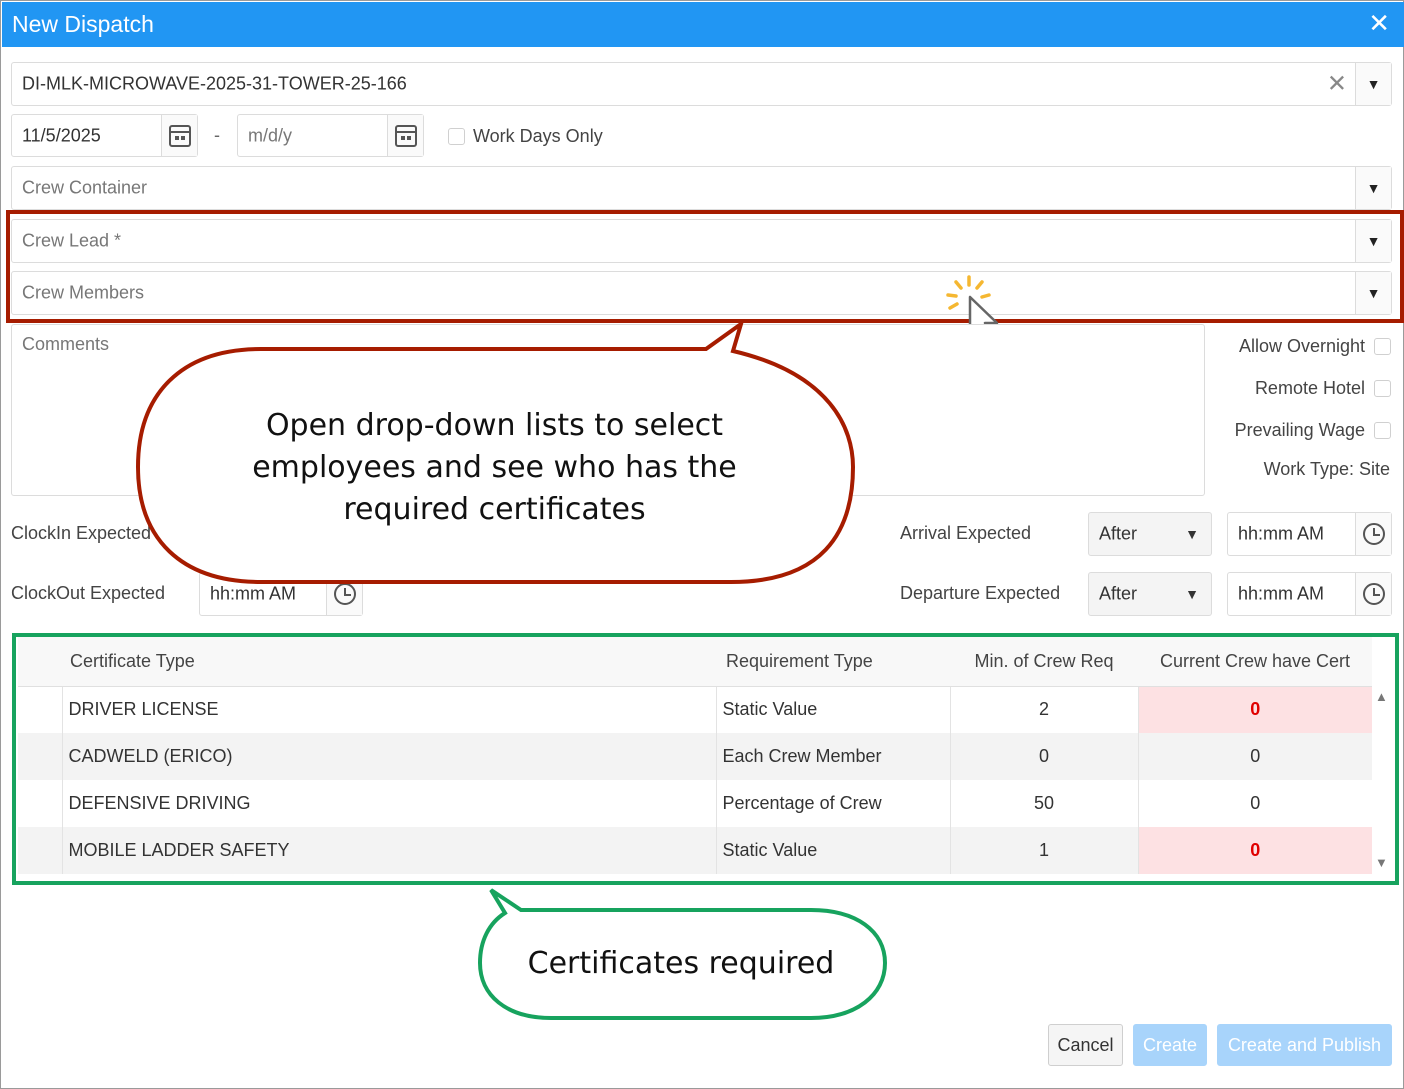 Image resolution: width=1404 pixels, height=1089 pixels. What do you see at coordinates (538, 136) in the screenshot?
I see `work-days-only-label: Work Days Only` at bounding box center [538, 136].